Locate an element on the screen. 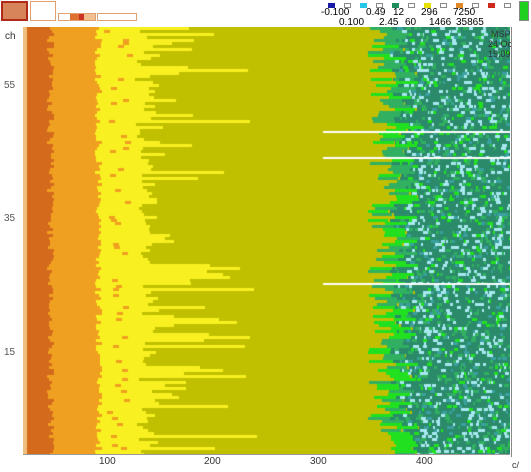  x-axis-label: c/ is located at coordinates (516, 465).